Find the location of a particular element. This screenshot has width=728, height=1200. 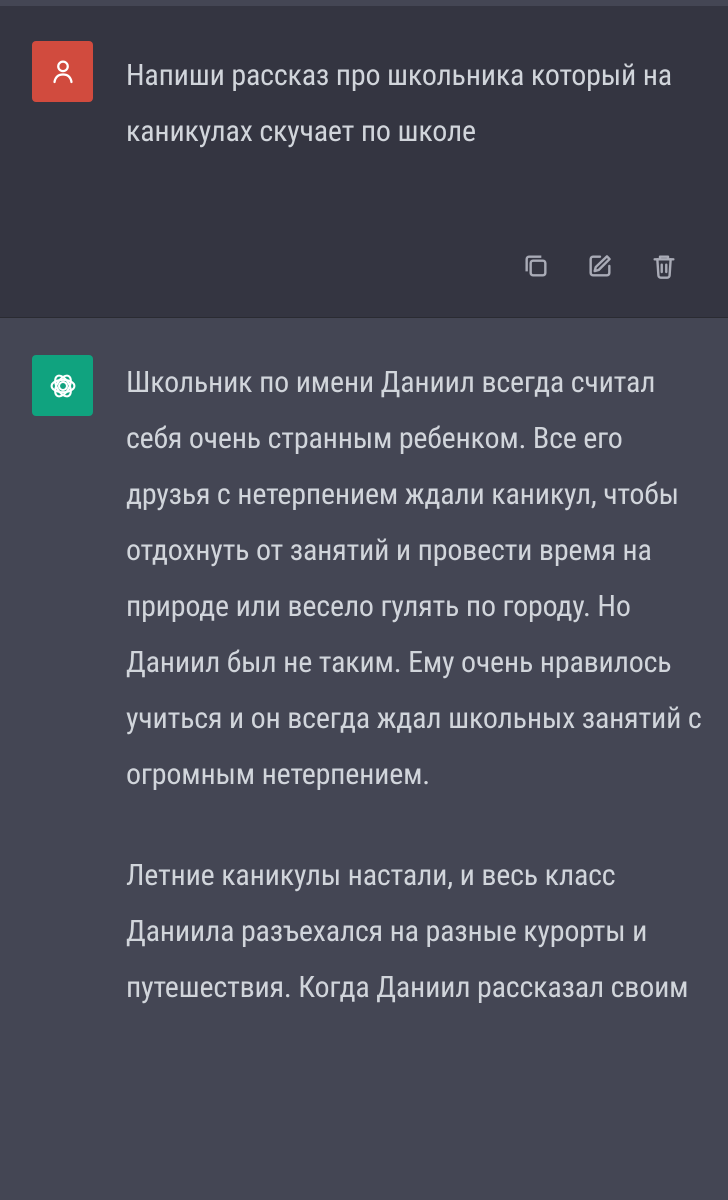

copy-button is located at coordinates (536, 266).